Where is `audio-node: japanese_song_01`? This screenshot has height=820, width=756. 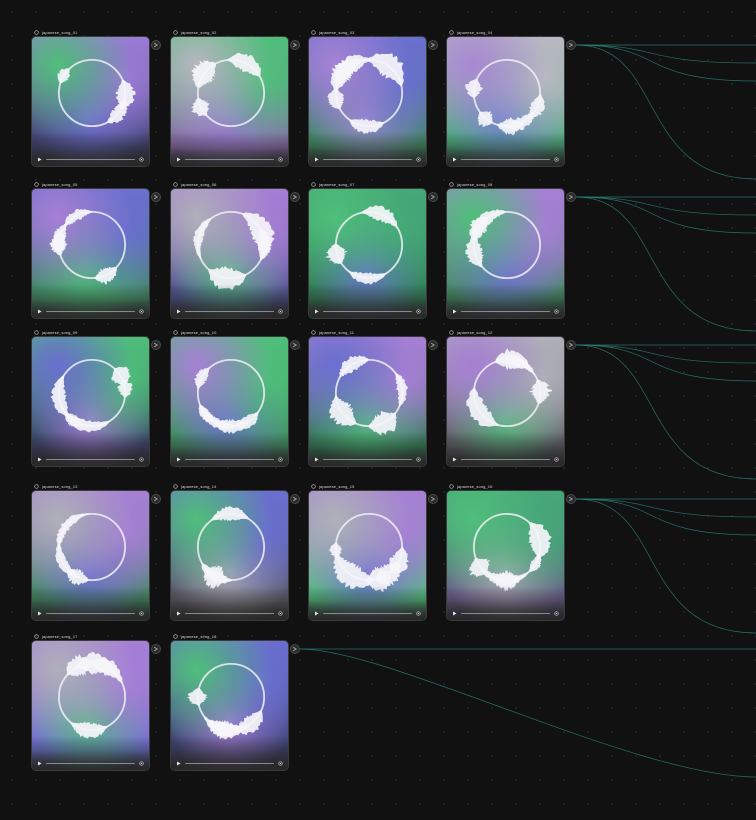
audio-node: japanese_song_01 is located at coordinates (96, 98).